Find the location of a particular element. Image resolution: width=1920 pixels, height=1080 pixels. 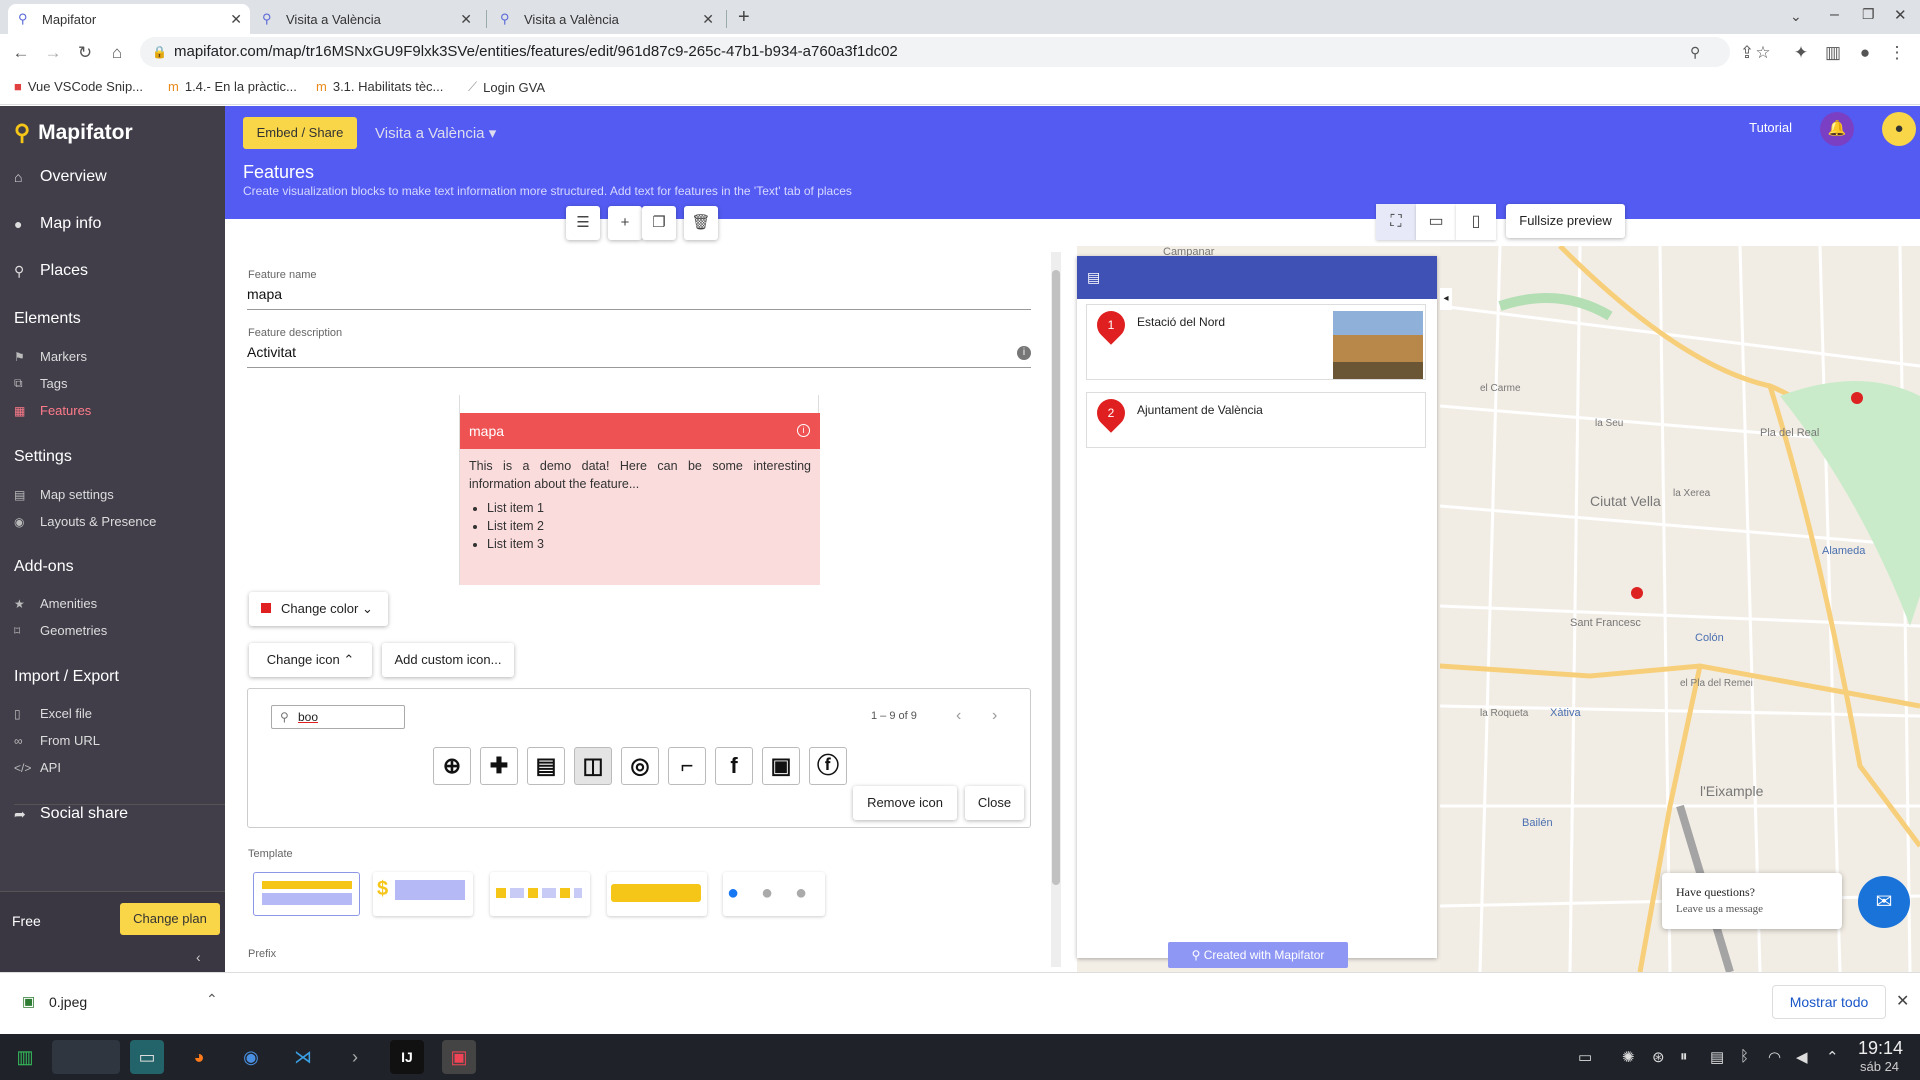

place-card: 1 Estació del Nord is located at coordinates (1256, 342).